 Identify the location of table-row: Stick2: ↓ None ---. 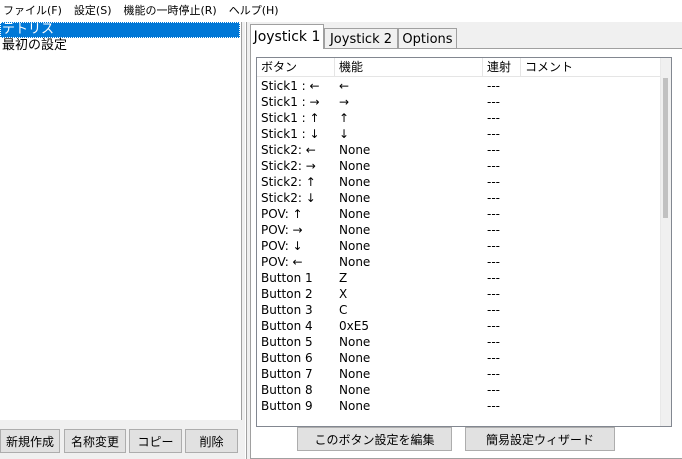
(459, 198).